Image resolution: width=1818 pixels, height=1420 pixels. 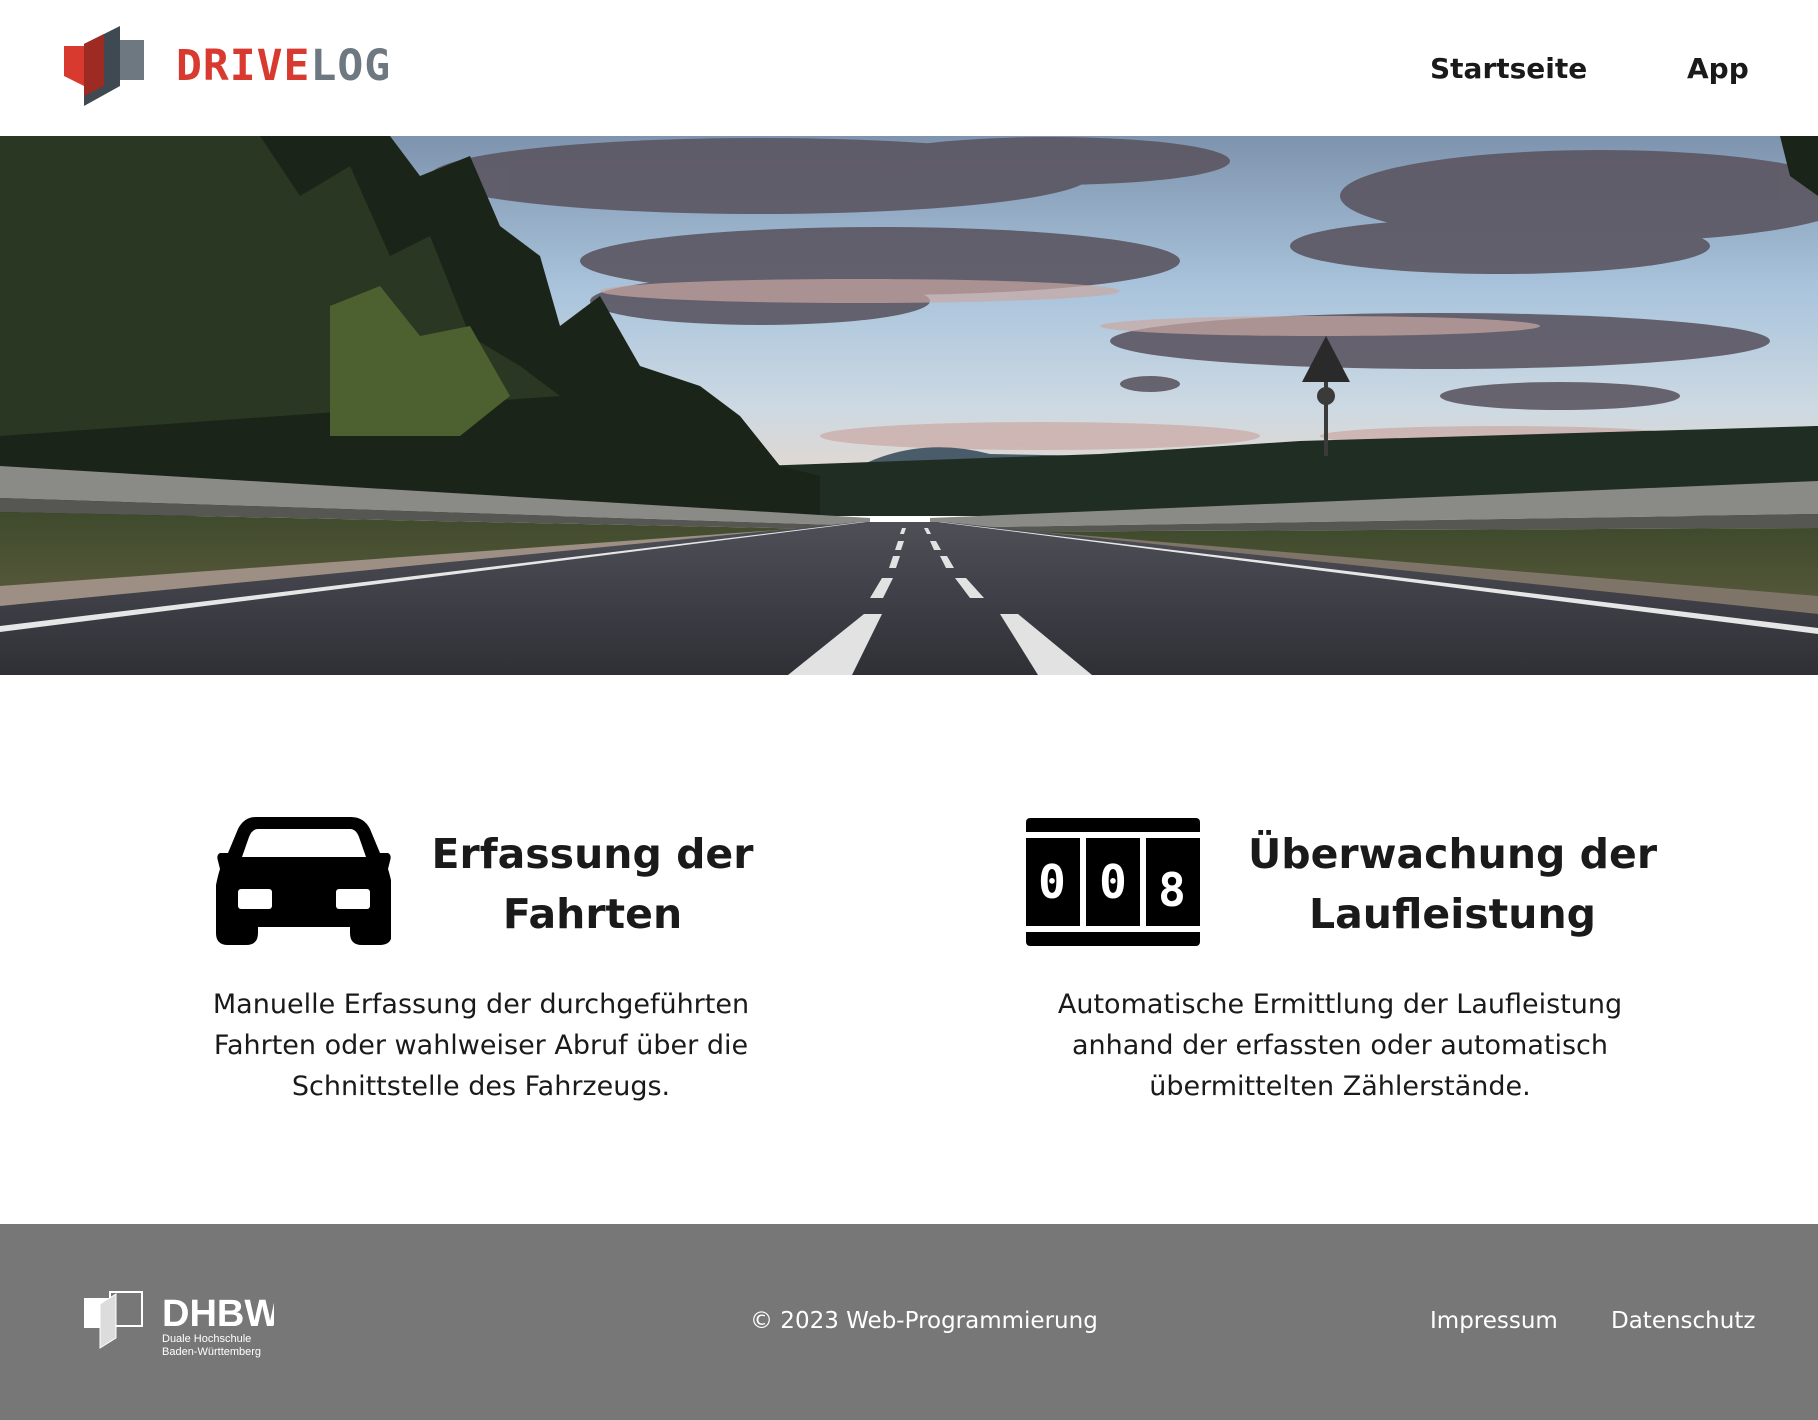 I want to click on copyright-text: © 2023 Web-Programmierung, so click(x=924, y=1321).